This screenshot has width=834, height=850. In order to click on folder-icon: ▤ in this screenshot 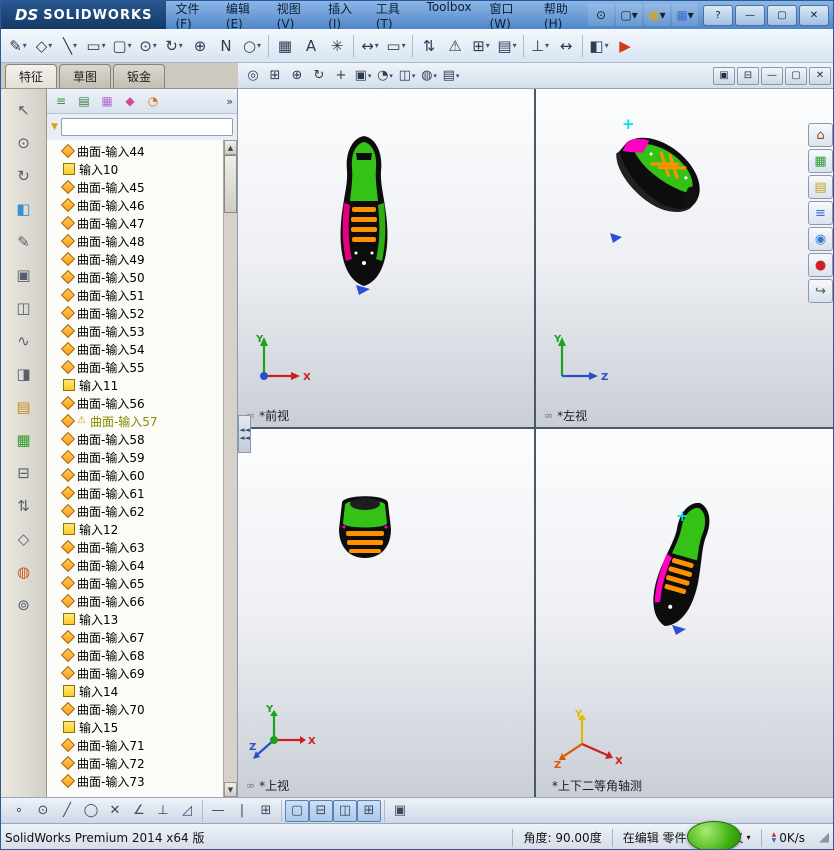, I will do `click(820, 187)`.